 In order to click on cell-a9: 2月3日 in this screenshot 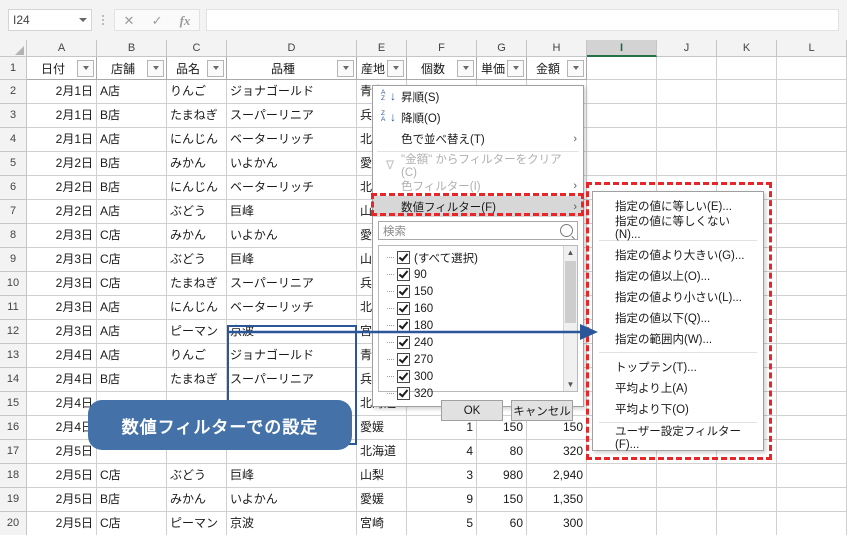, I will do `click(62, 260)`.